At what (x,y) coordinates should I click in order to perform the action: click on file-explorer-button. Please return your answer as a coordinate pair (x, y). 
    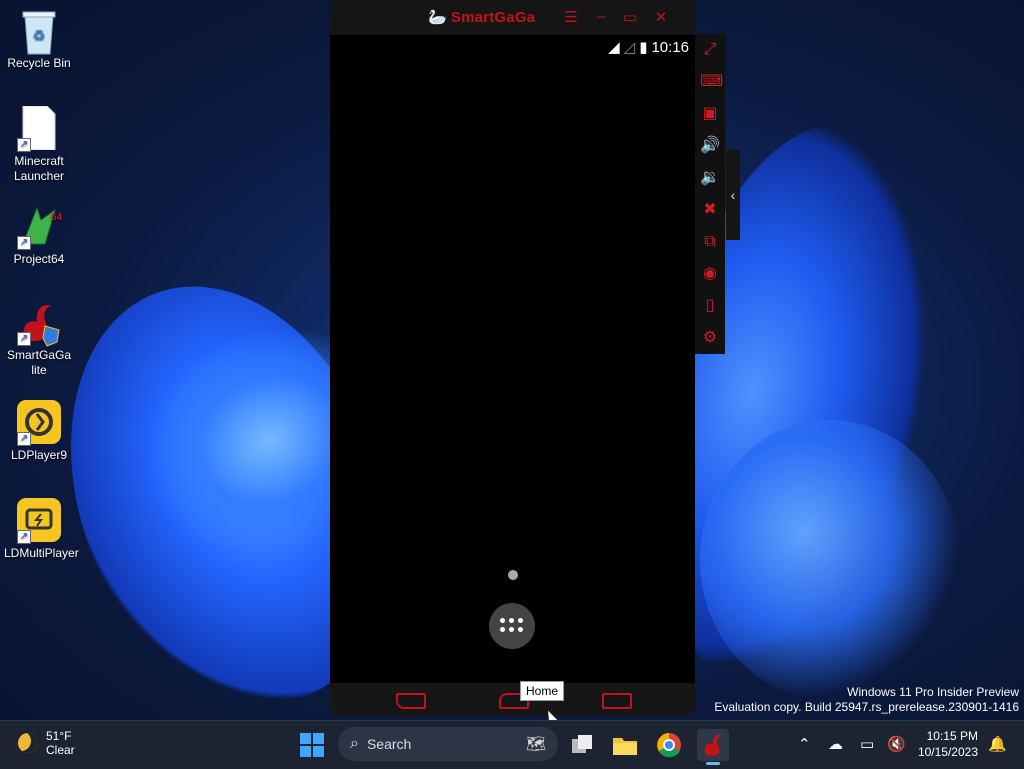
    Looking at the image, I should click on (625, 745).